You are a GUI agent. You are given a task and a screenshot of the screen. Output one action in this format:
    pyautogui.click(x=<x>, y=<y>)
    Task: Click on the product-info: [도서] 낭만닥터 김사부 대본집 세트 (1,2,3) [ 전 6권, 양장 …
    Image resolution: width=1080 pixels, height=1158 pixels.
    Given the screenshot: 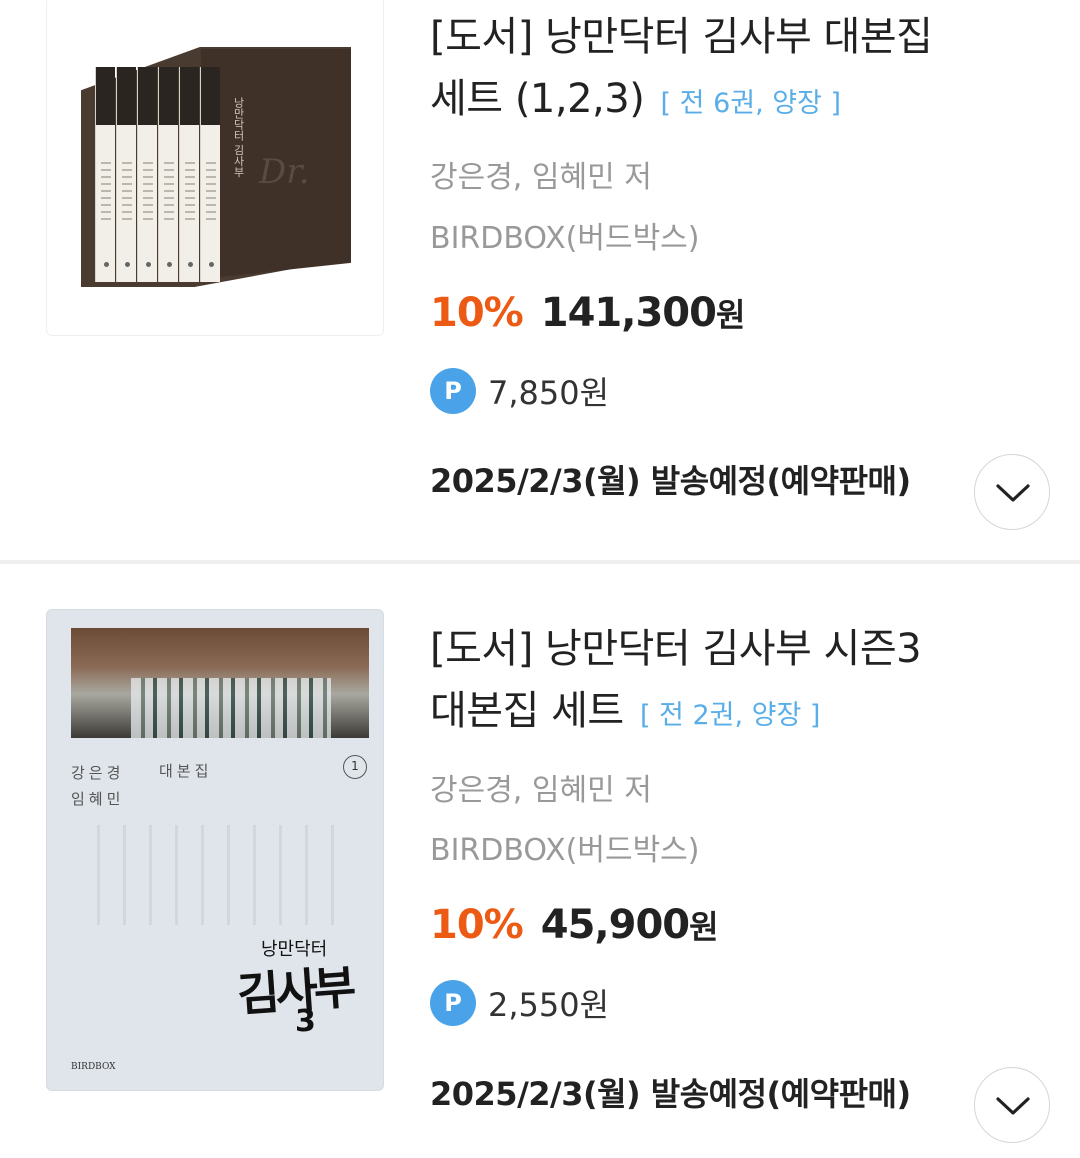 What is the action you would take?
    pyautogui.click(x=740, y=70)
    